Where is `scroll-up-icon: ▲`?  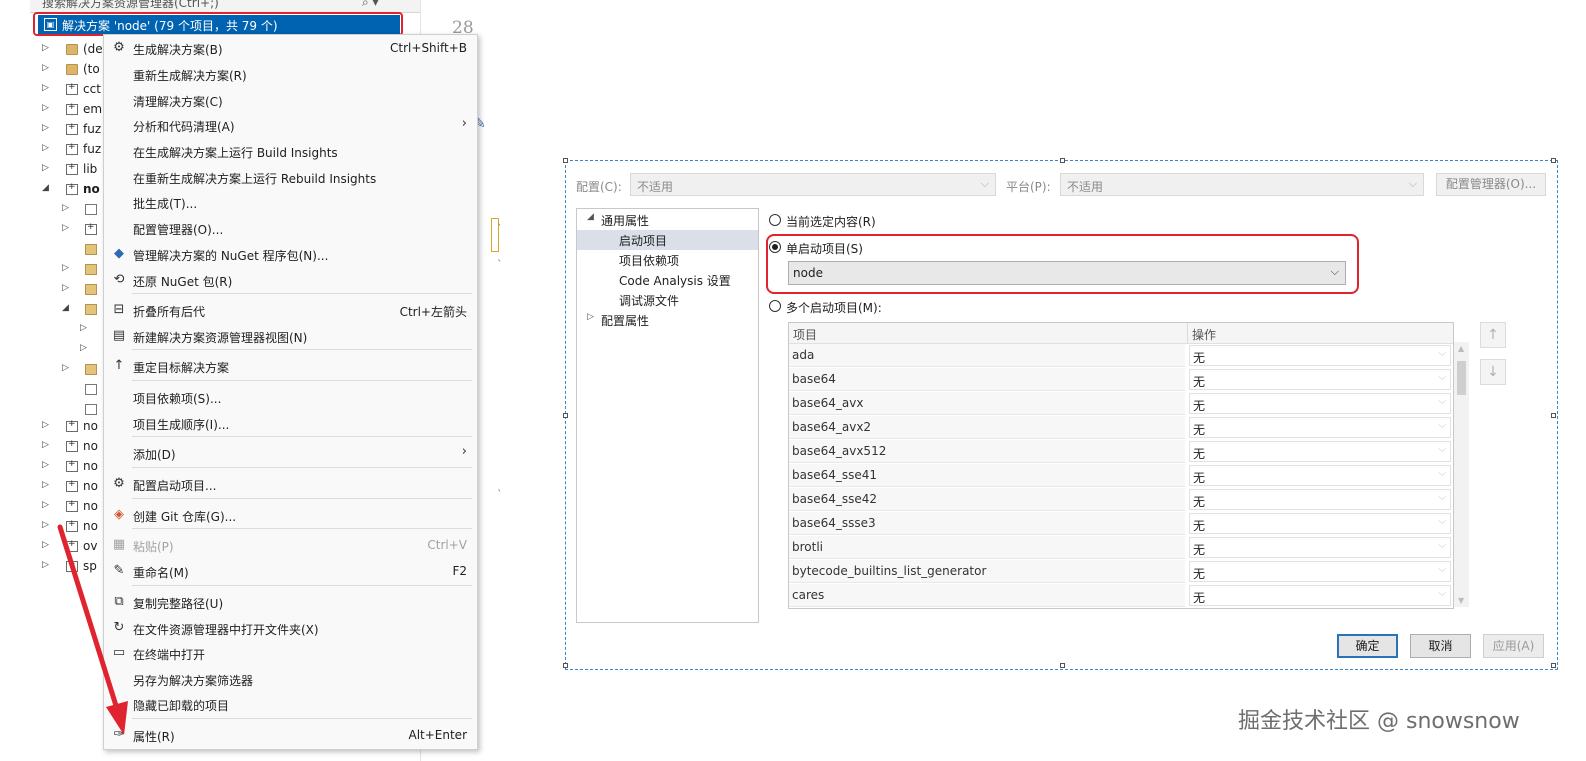
scroll-up-icon: ▲ is located at coordinates (1461, 348).